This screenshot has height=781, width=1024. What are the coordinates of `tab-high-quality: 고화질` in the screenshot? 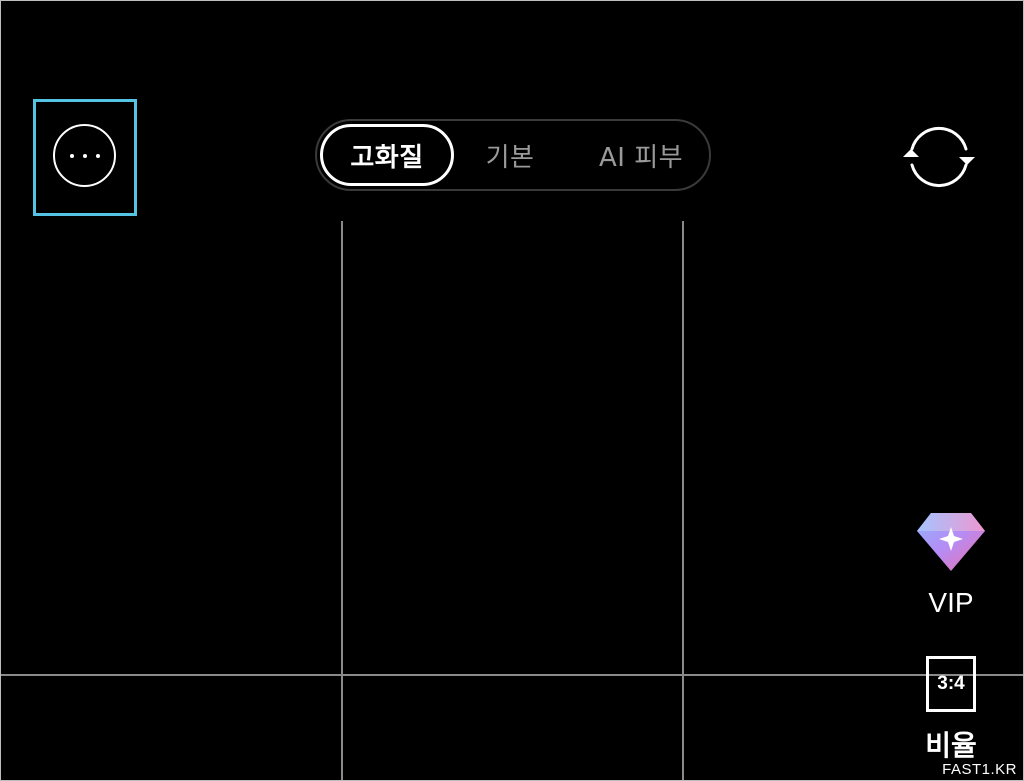 It's located at (387, 155).